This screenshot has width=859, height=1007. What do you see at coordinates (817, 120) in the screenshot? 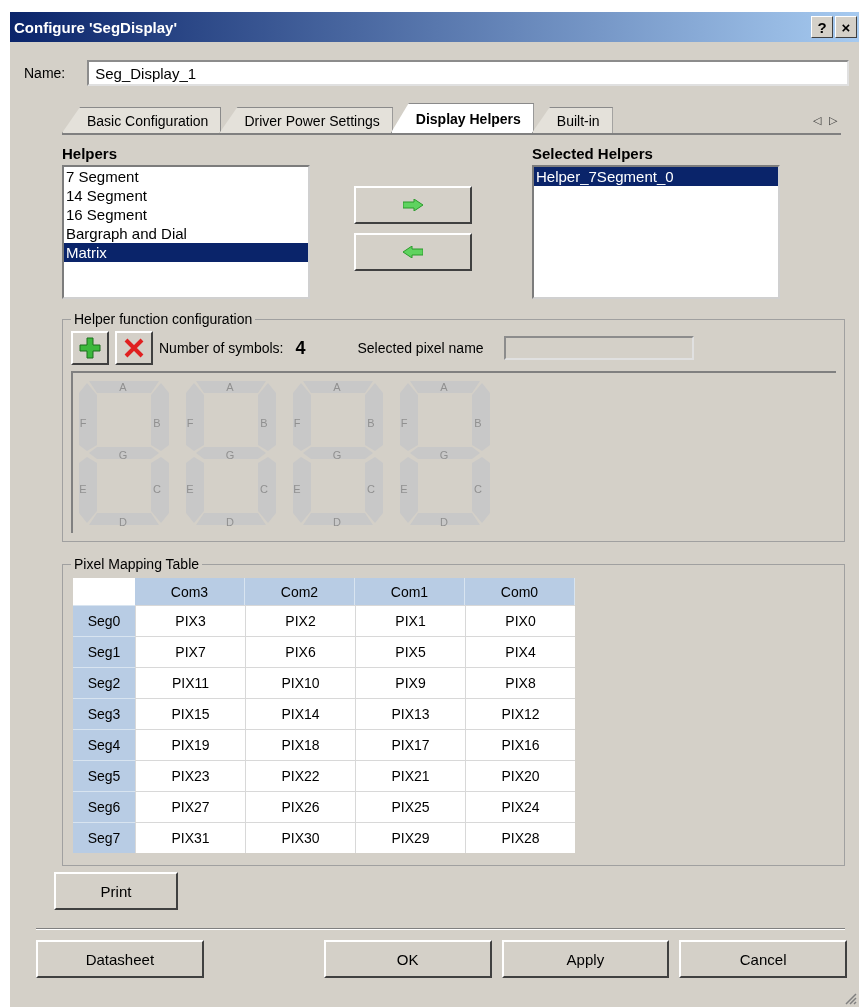
I see `tab-scroll-button: ◁` at bounding box center [817, 120].